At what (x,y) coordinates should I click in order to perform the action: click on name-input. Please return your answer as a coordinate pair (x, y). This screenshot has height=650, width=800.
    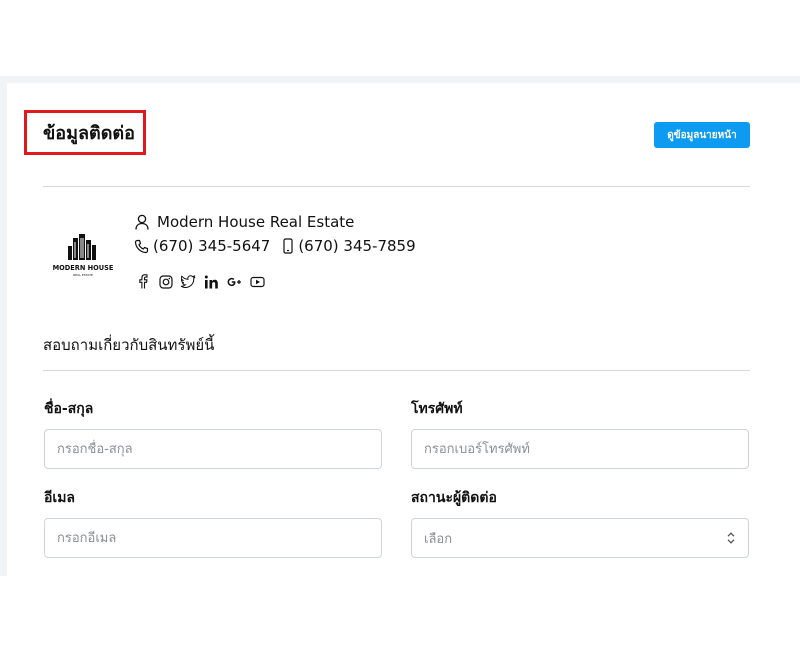
    Looking at the image, I should click on (213, 449).